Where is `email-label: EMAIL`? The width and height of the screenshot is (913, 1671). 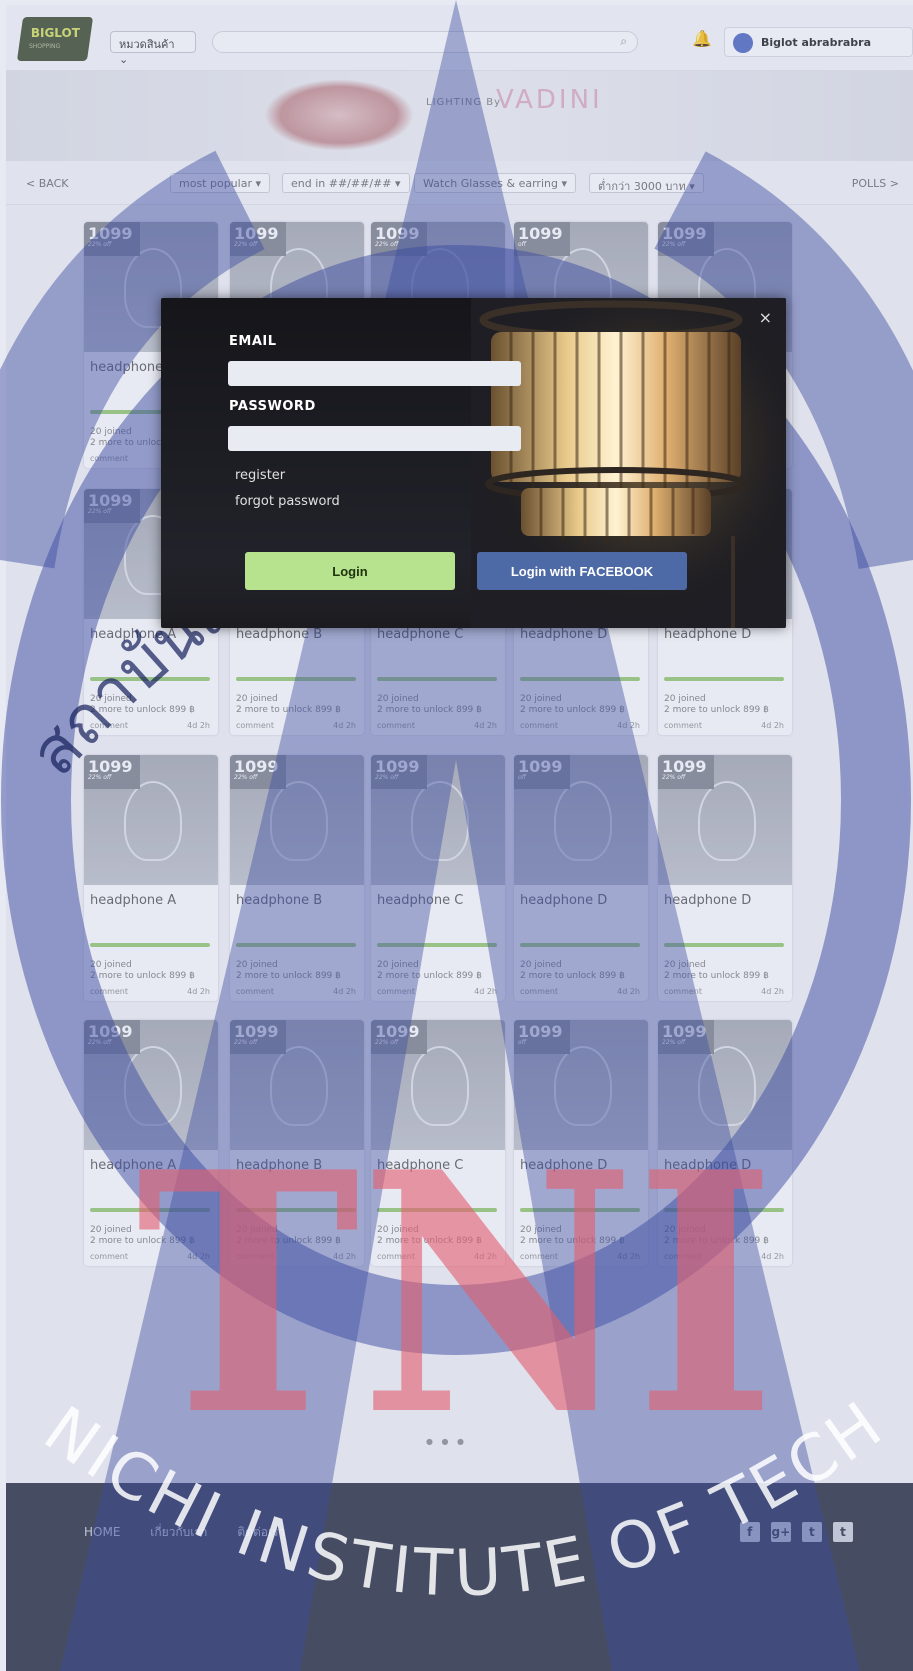 email-label: EMAIL is located at coordinates (253, 341).